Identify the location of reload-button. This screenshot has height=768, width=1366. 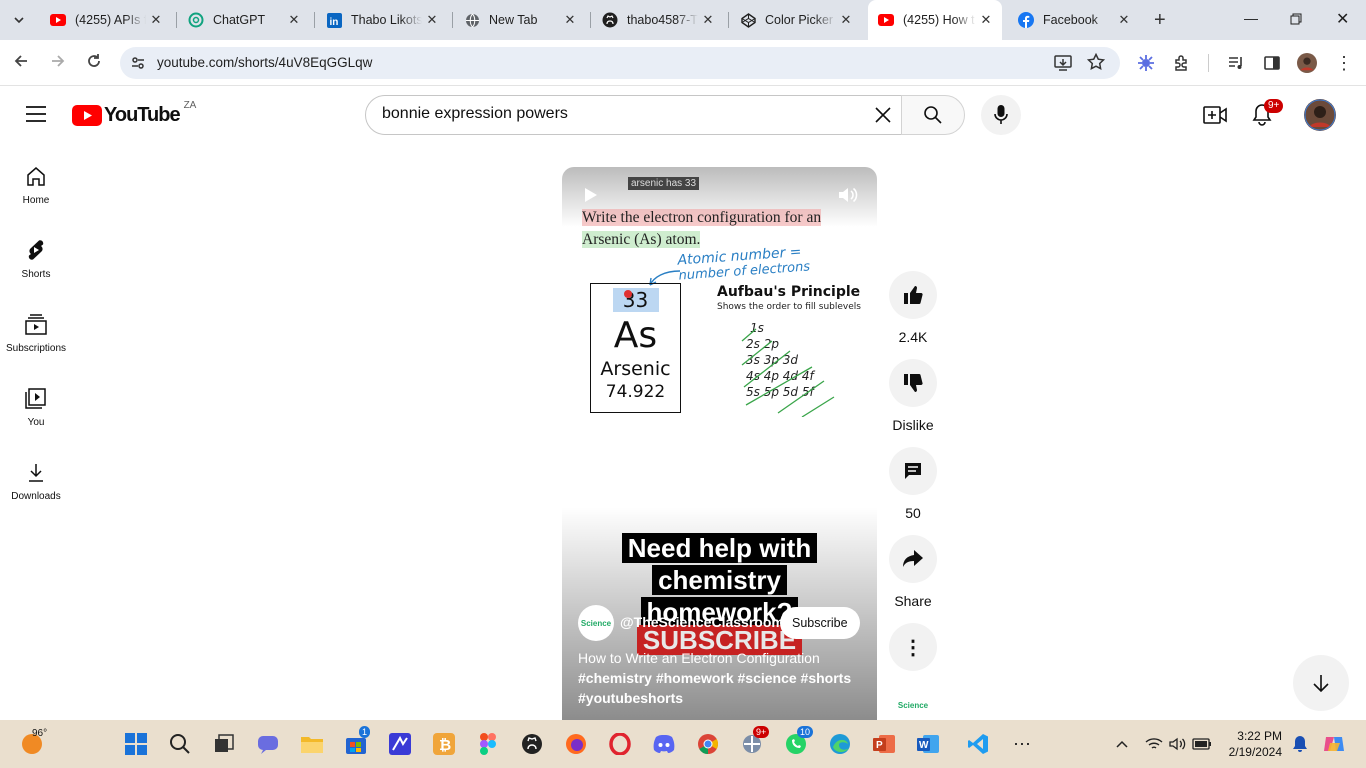
(94, 63).